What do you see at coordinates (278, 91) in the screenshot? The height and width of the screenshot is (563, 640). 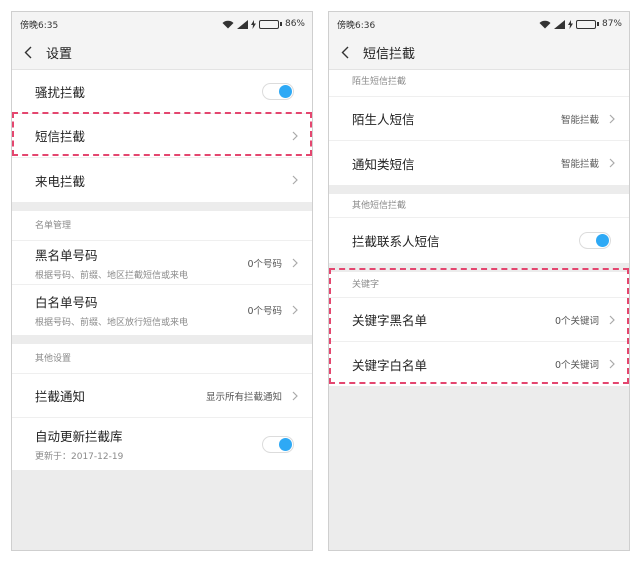 I see `harass-intercept-toggle` at bounding box center [278, 91].